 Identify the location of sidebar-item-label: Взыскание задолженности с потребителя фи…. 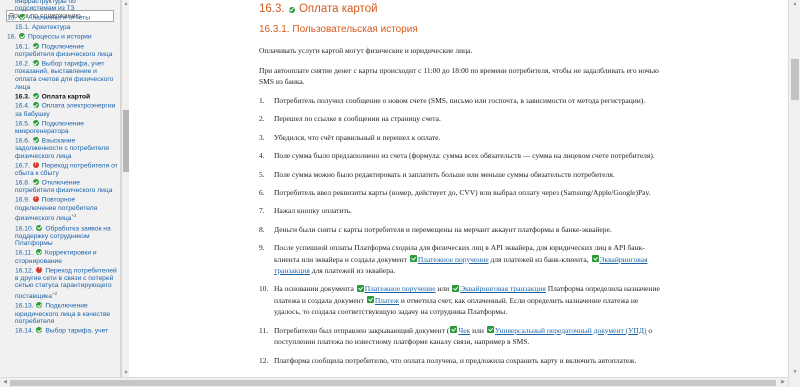
(62, 148).